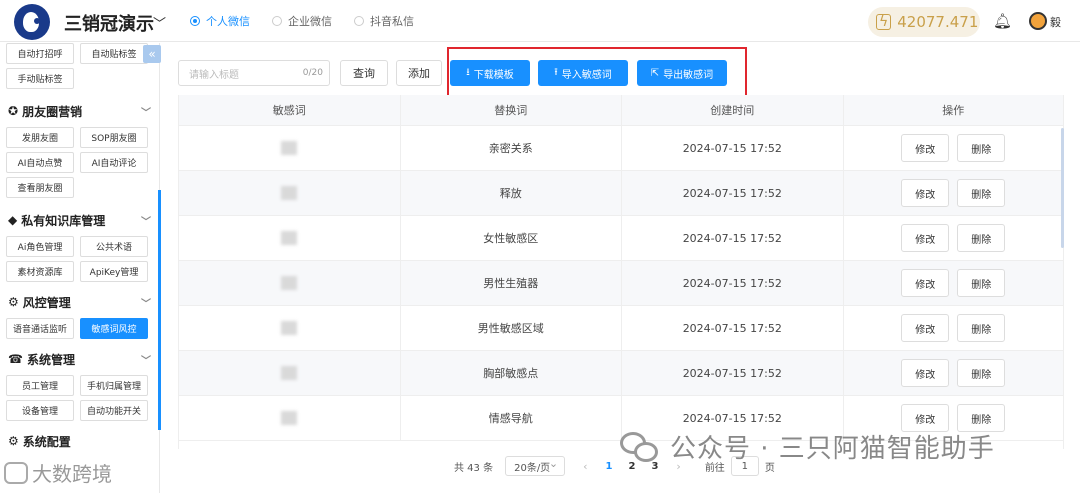 The image size is (1080, 493). What do you see at coordinates (152, 54) in the screenshot?
I see `collapse-sidebar-icon: «` at bounding box center [152, 54].